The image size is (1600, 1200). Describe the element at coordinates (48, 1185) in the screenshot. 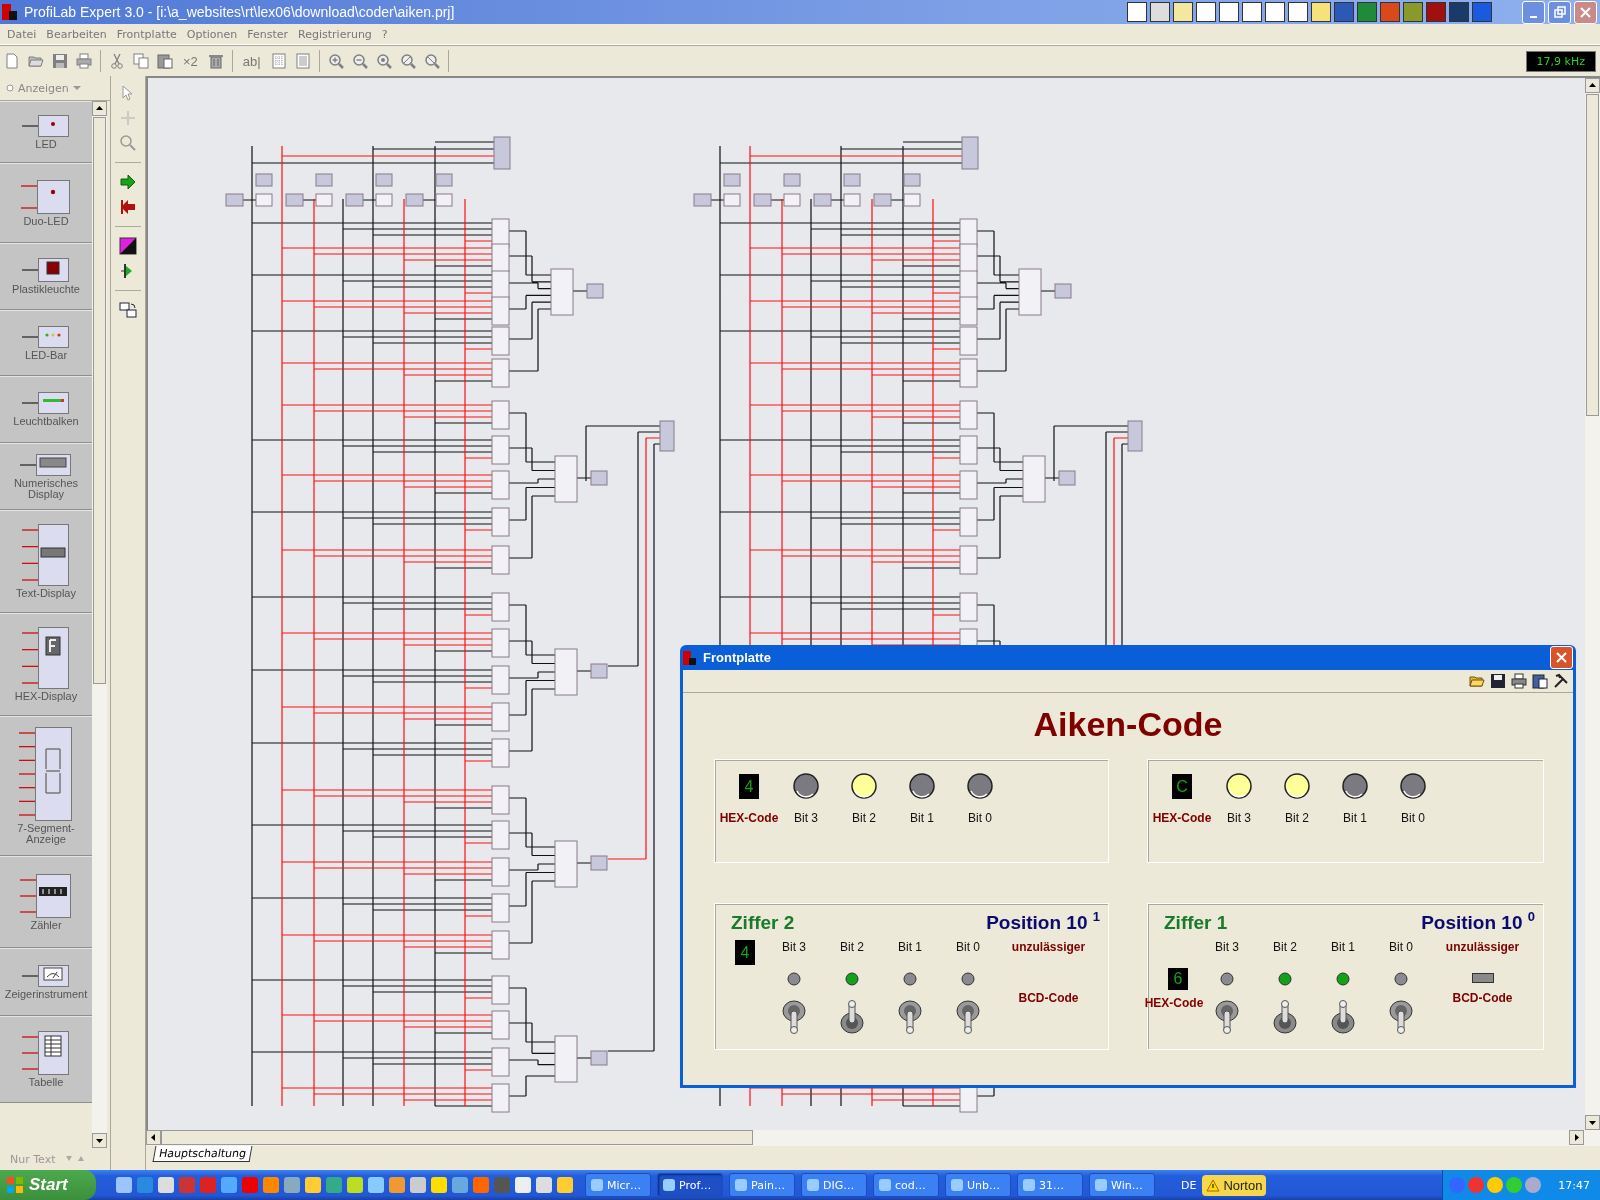

I see `start-button: Start` at that location.